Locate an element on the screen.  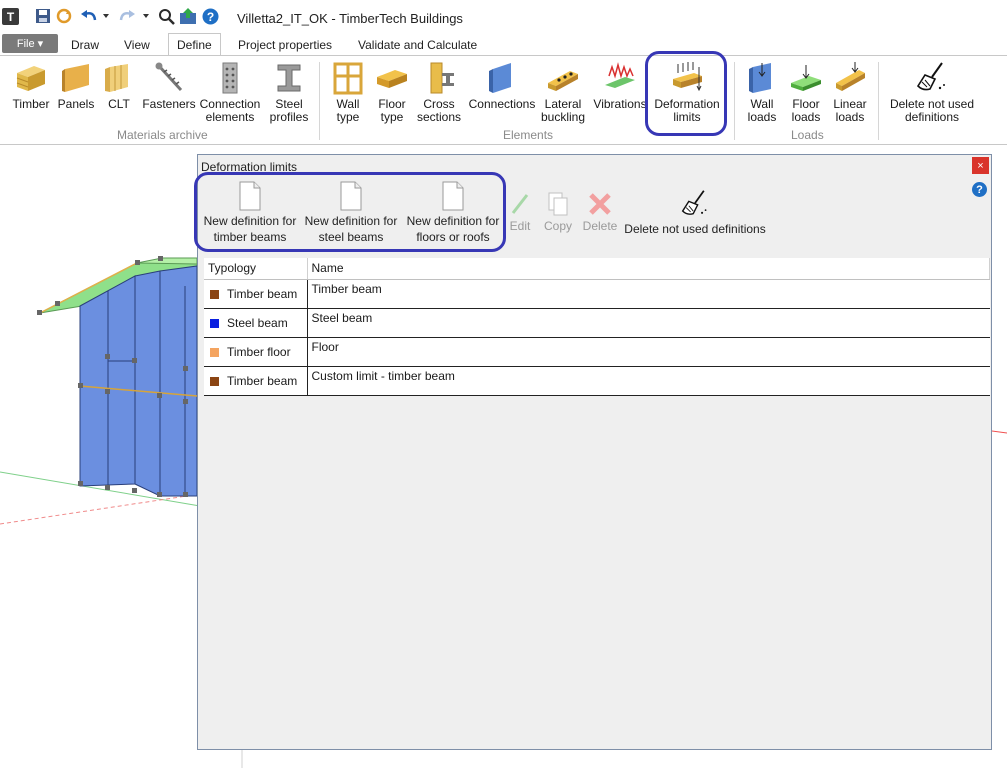
connections-button: Connections is located at coordinates (502, 86).